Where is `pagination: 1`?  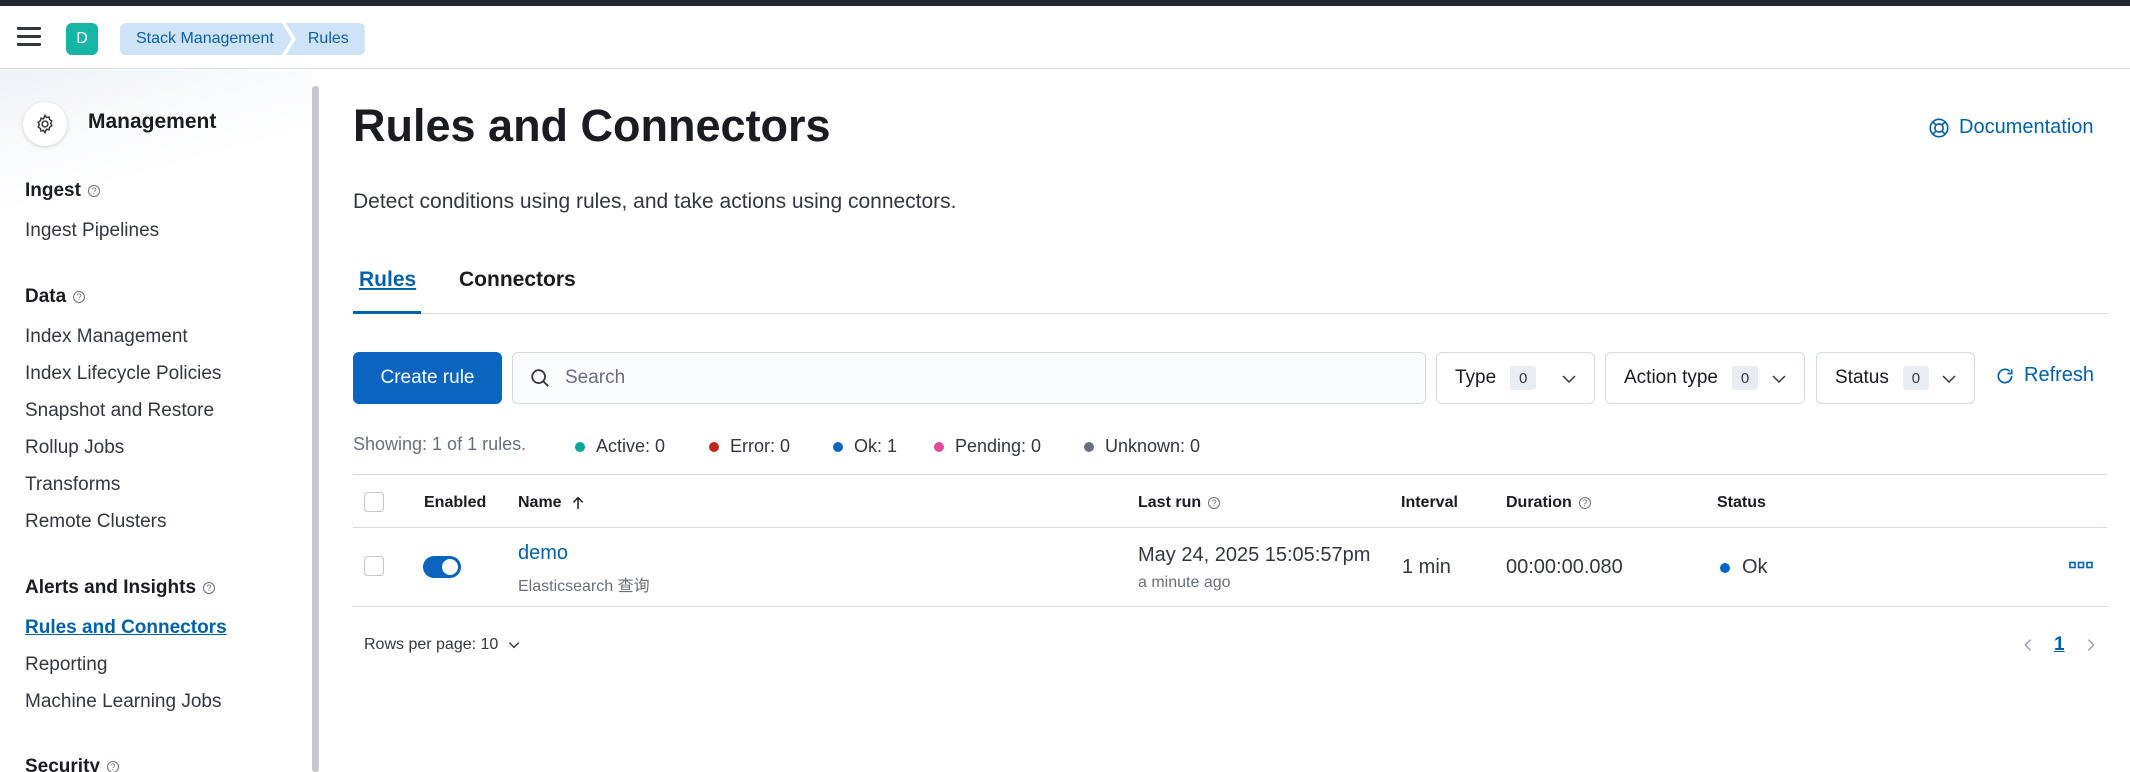
pagination: 1 is located at coordinates (2059, 645).